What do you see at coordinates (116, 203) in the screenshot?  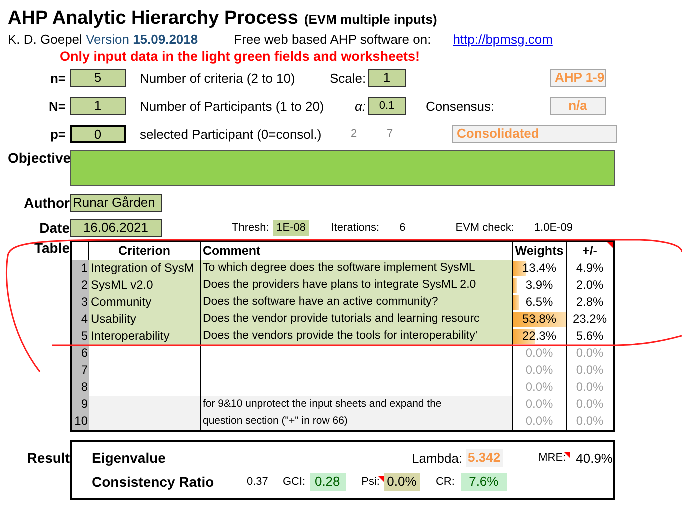 I see `author-field: Runar Gården` at bounding box center [116, 203].